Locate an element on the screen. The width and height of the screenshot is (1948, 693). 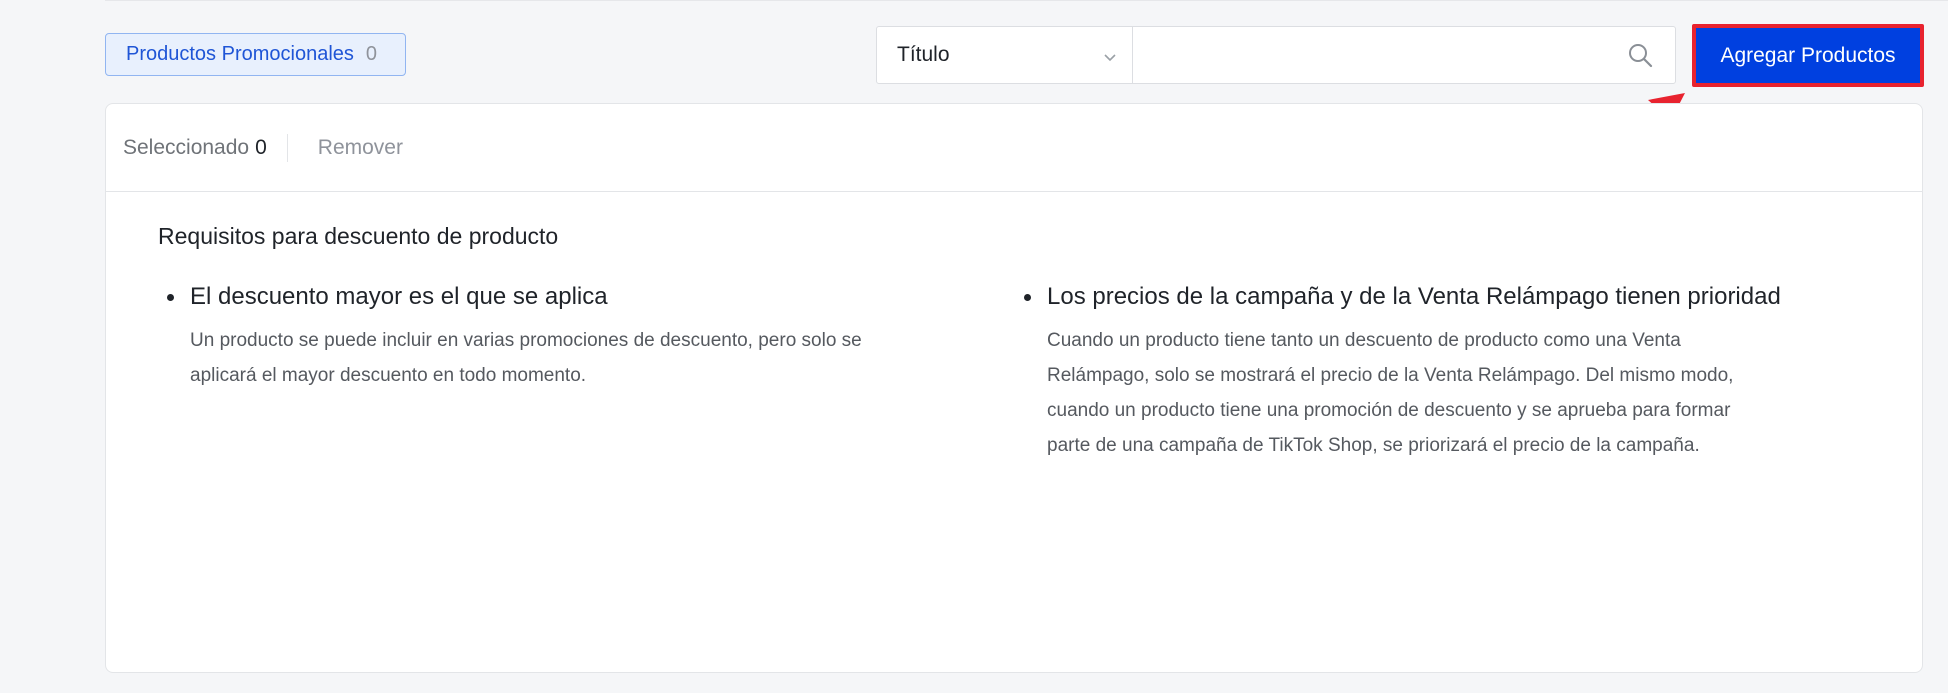
selected-count: 0 is located at coordinates (261, 147).